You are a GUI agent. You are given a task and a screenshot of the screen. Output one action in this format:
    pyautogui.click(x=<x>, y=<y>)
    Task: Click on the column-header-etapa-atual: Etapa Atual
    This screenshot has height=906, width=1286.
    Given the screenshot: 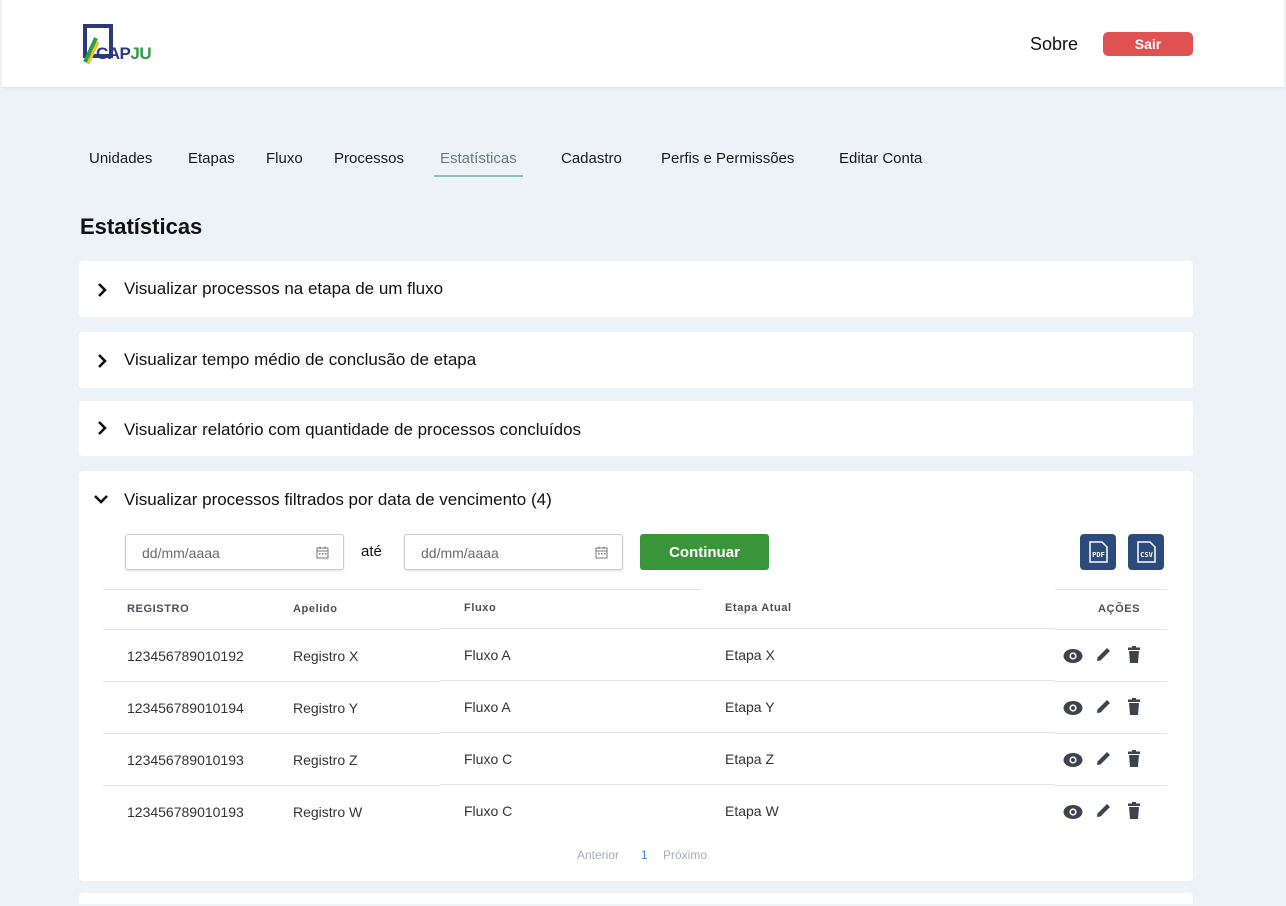 What is the action you would take?
    pyautogui.click(x=758, y=608)
    